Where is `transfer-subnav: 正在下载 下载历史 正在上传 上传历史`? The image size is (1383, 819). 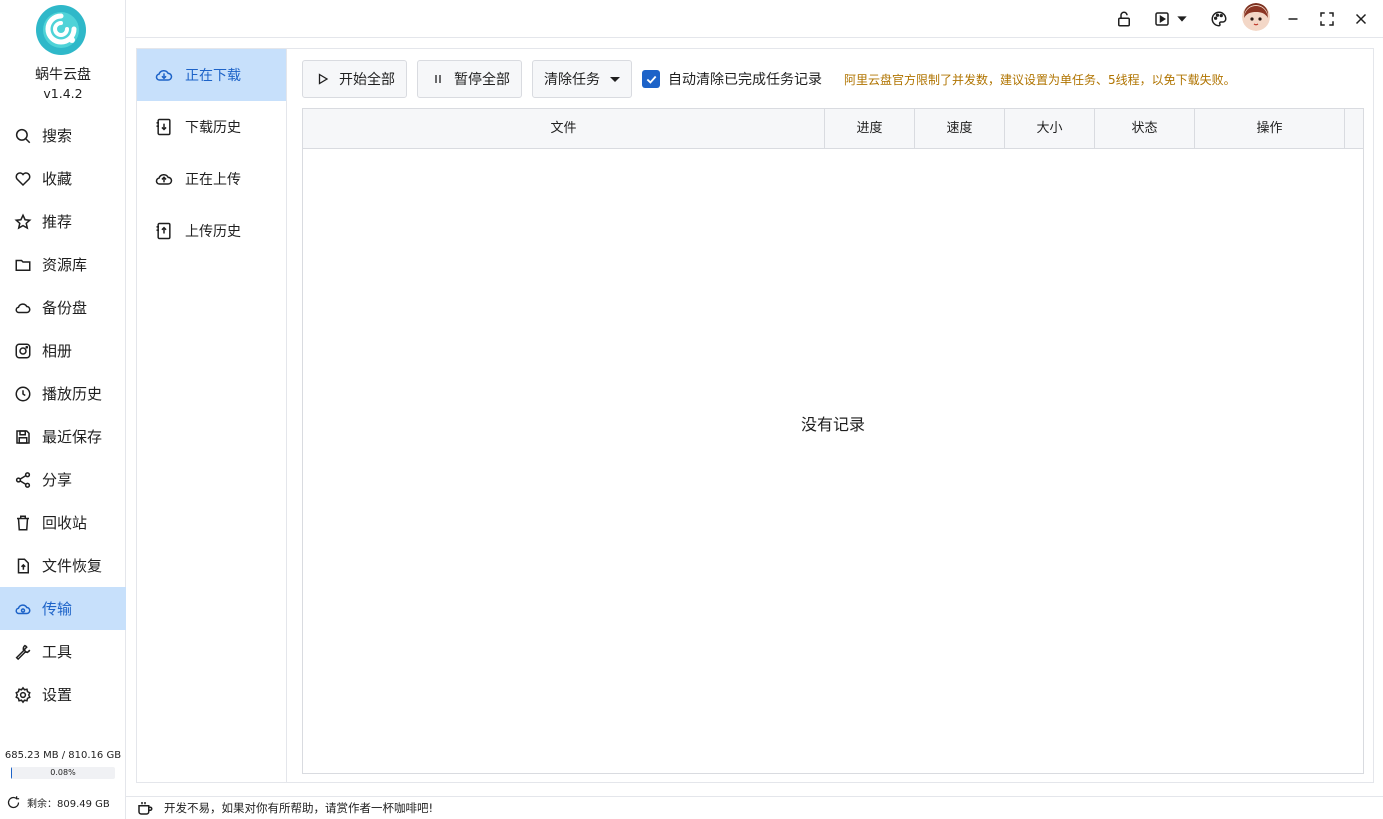 transfer-subnav: 正在下载 下载历史 正在上传 上传历史 is located at coordinates (211, 415).